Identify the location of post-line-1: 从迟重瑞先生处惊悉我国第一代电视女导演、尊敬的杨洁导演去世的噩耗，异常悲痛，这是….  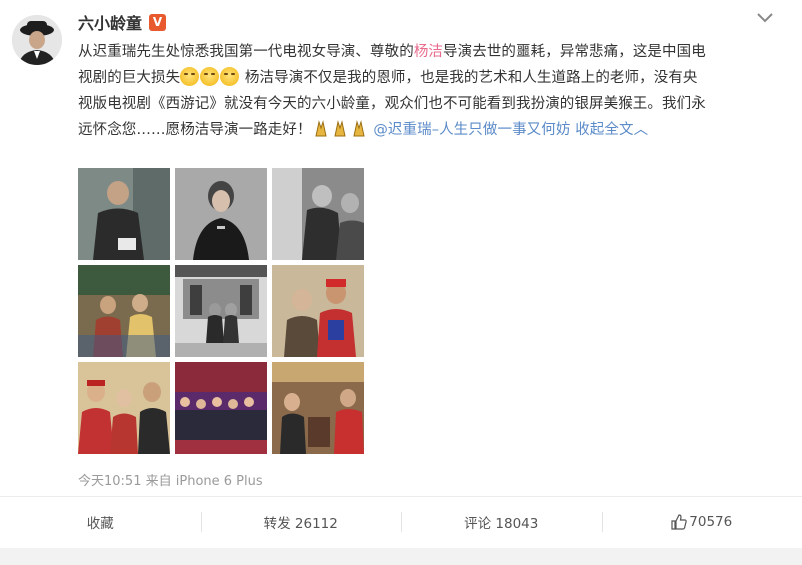
(428, 52).